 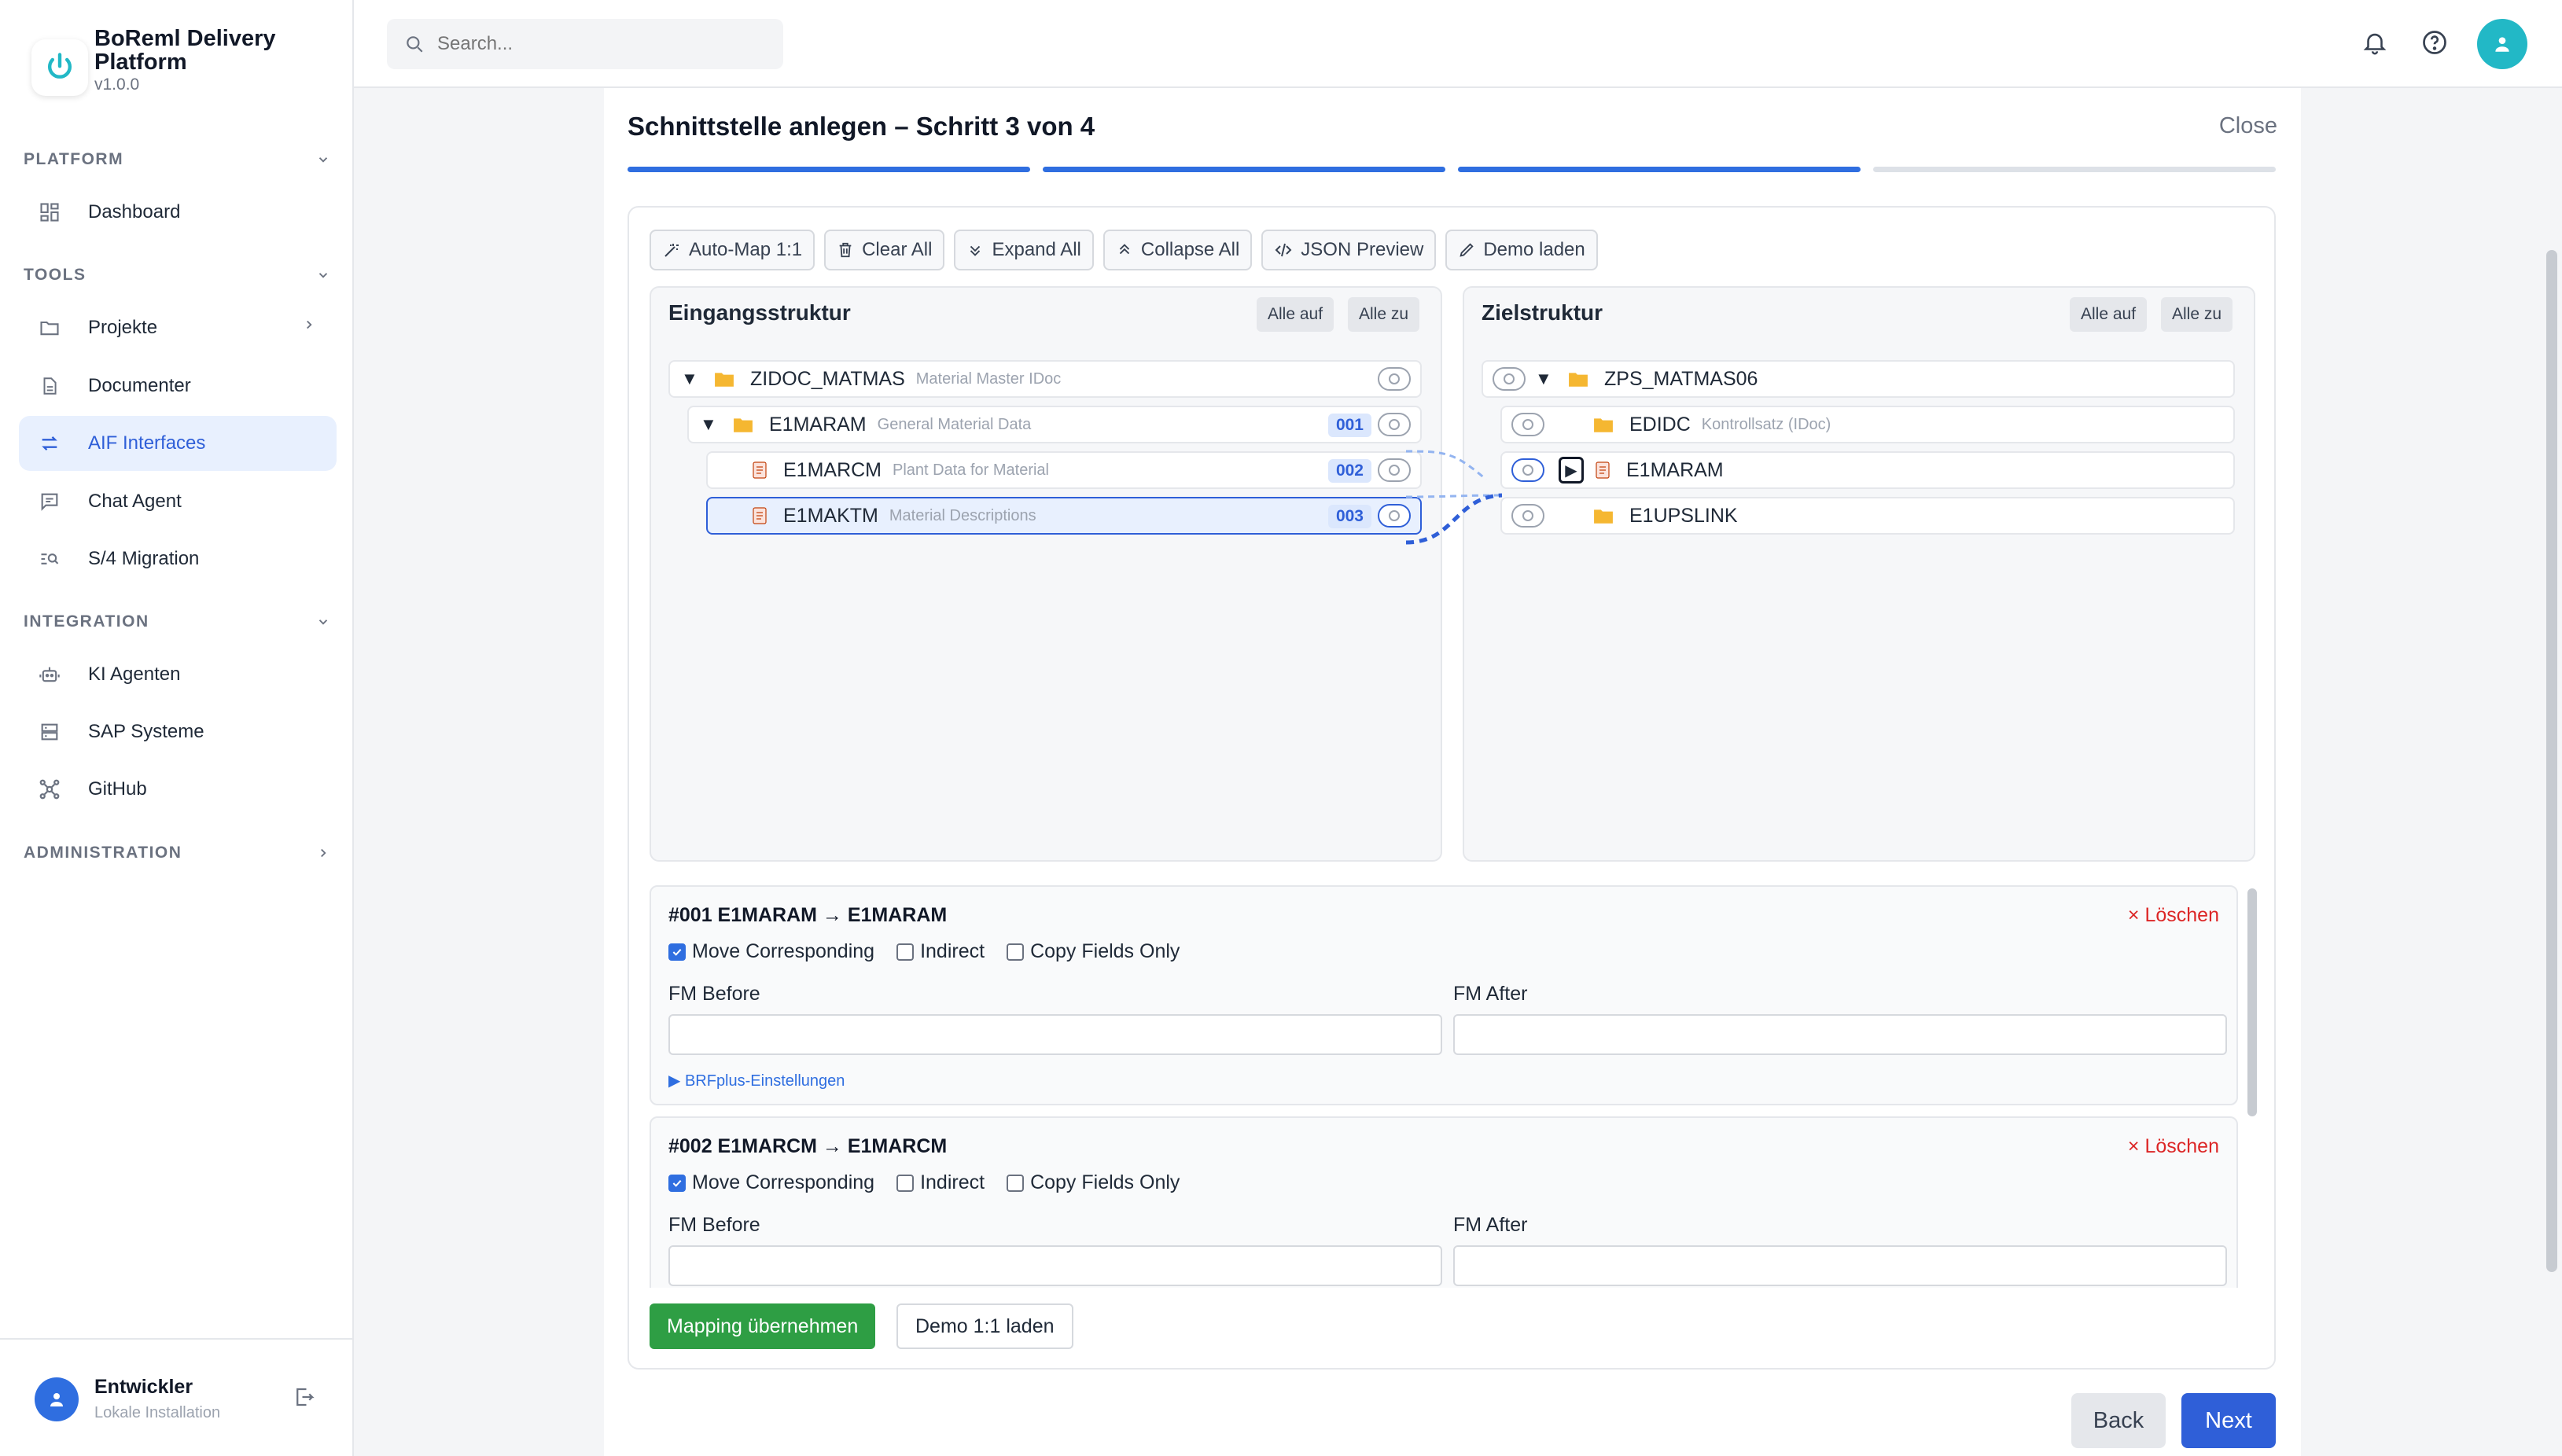 What do you see at coordinates (49, 789) in the screenshot?
I see `network-icon` at bounding box center [49, 789].